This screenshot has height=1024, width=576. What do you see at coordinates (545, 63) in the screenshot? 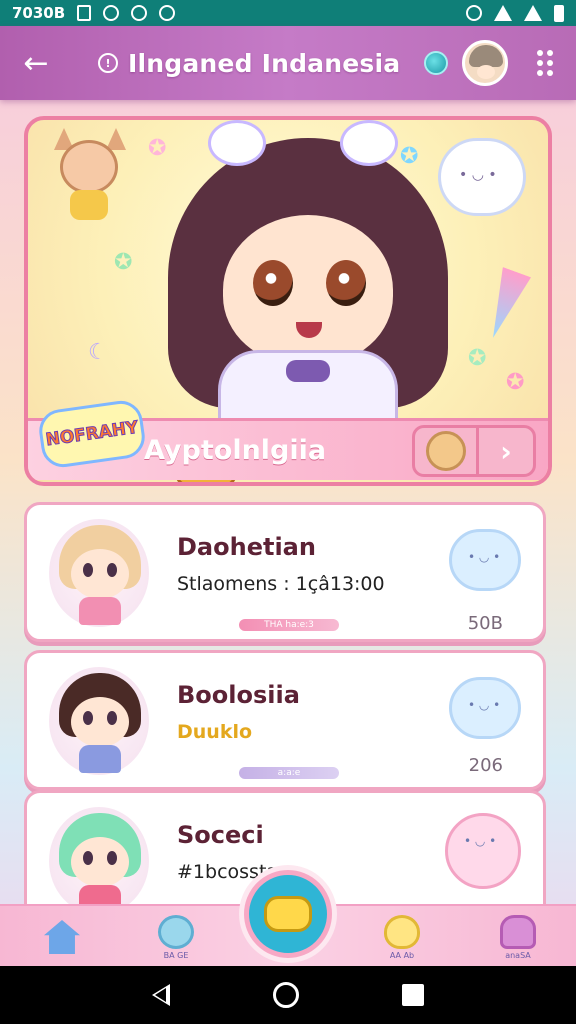
I see `more-grid-icon` at bounding box center [545, 63].